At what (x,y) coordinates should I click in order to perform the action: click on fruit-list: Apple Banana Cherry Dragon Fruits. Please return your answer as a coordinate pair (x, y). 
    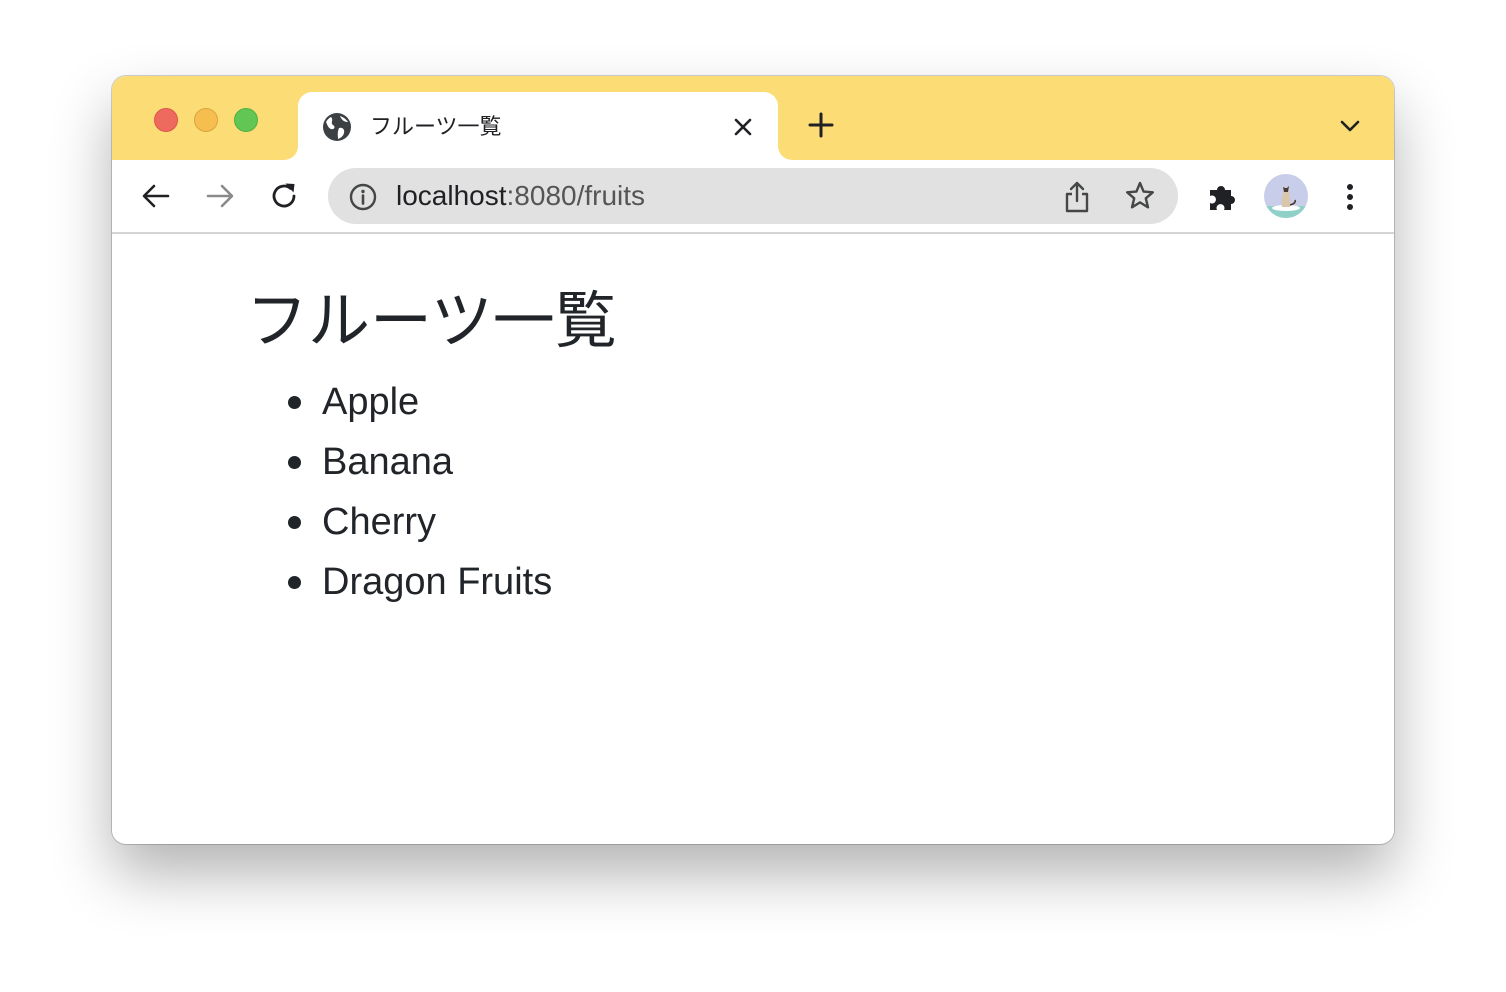
    Looking at the image, I should click on (420, 492).